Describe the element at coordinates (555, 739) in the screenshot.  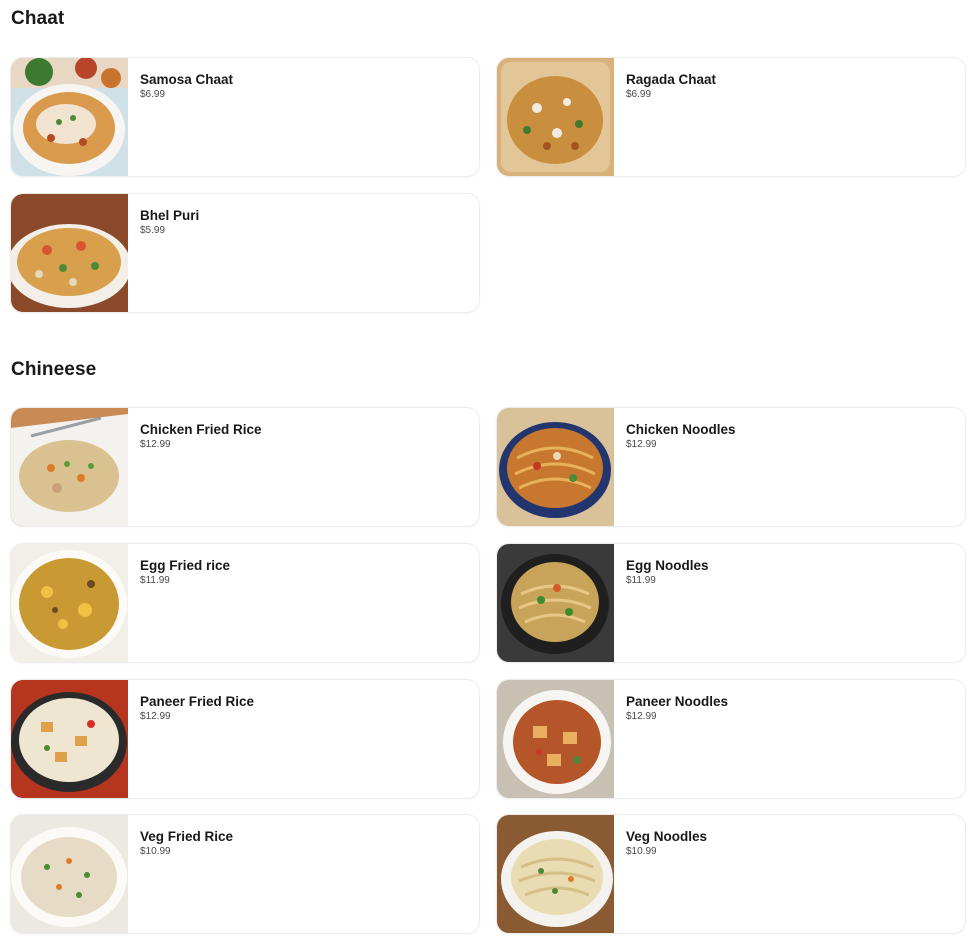
I see `paneer-noodles-image` at that location.